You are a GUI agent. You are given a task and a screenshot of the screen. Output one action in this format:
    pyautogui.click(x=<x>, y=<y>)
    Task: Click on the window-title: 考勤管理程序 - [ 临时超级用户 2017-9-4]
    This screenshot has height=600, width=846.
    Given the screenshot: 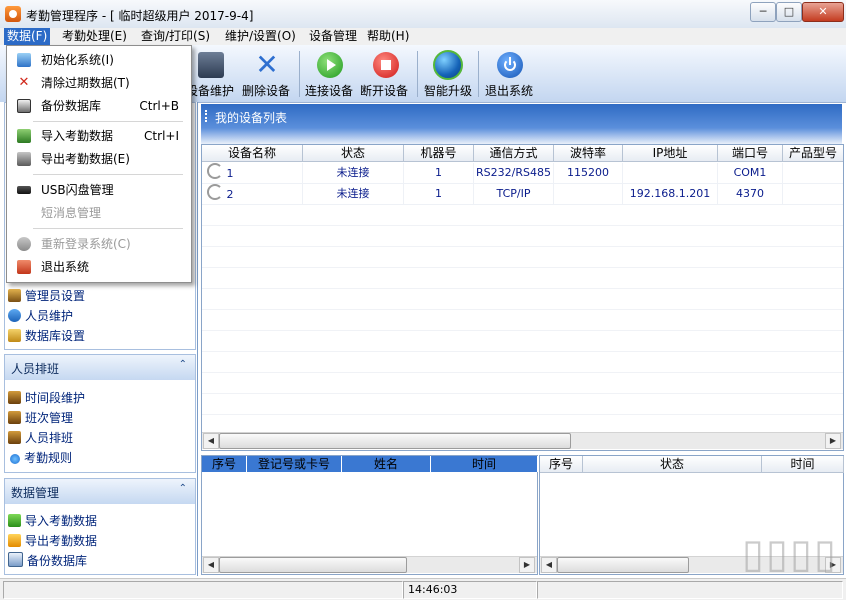 What is the action you would take?
    pyautogui.click(x=140, y=16)
    